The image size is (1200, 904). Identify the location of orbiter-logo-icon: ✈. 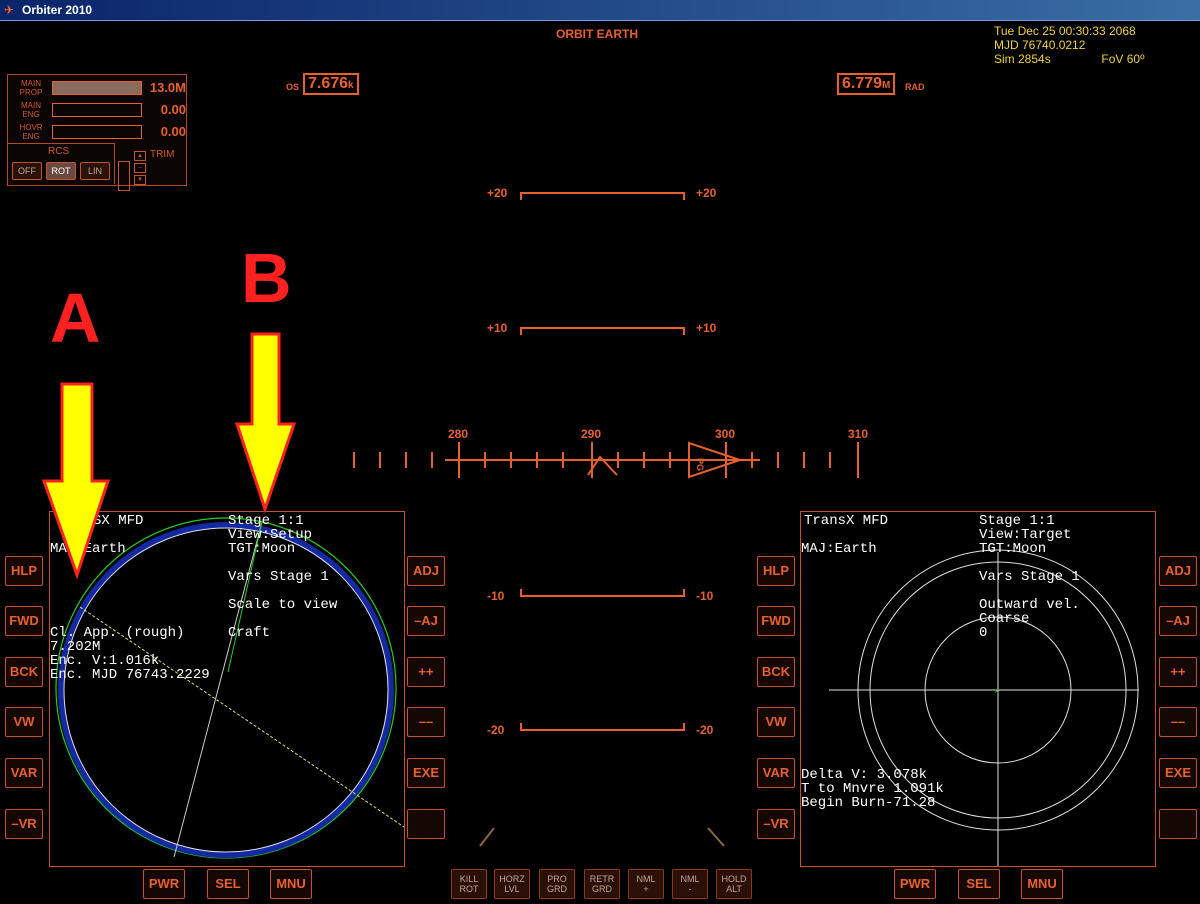
(9, 10).